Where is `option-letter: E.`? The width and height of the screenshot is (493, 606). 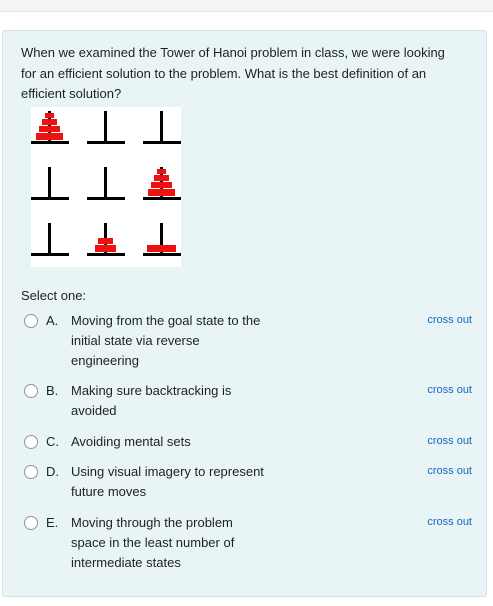
option-letter: E. is located at coordinates (52, 522).